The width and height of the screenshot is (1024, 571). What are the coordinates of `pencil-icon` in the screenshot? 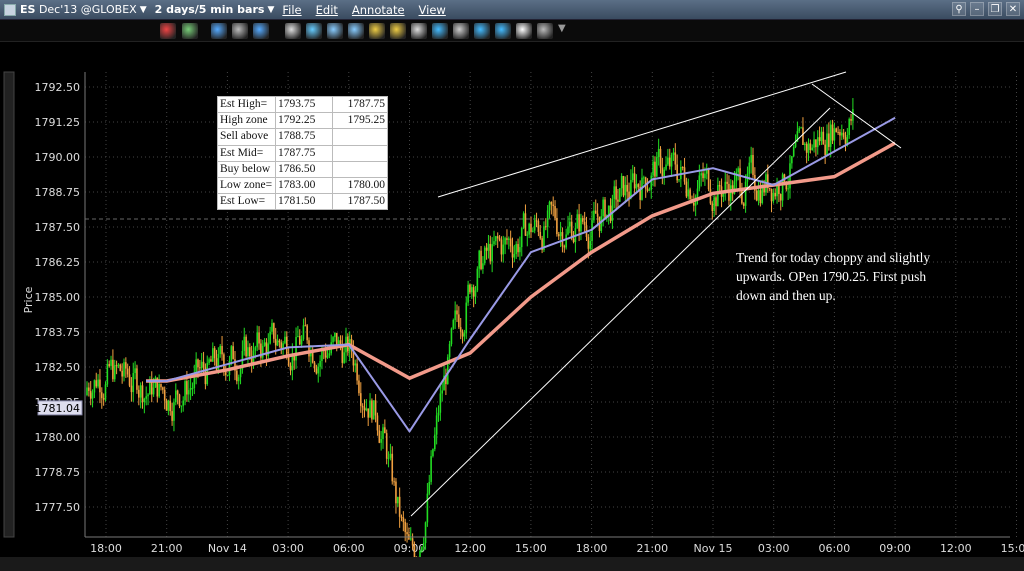 It's located at (168, 31).